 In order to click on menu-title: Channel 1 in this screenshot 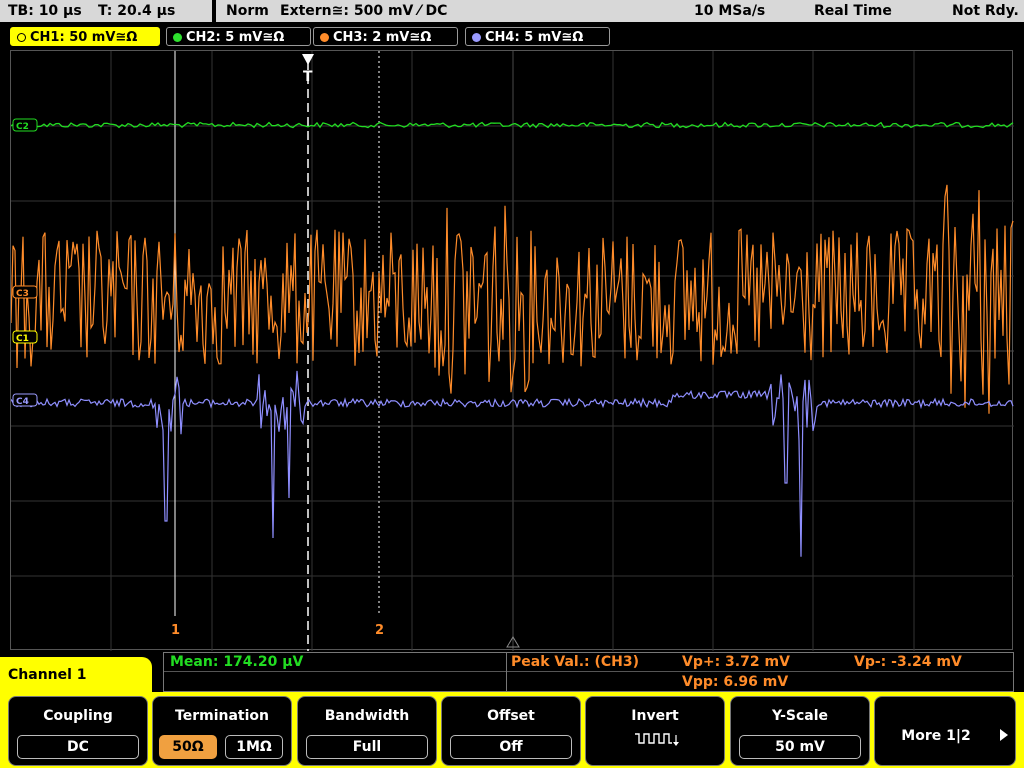, I will do `click(76, 677)`.